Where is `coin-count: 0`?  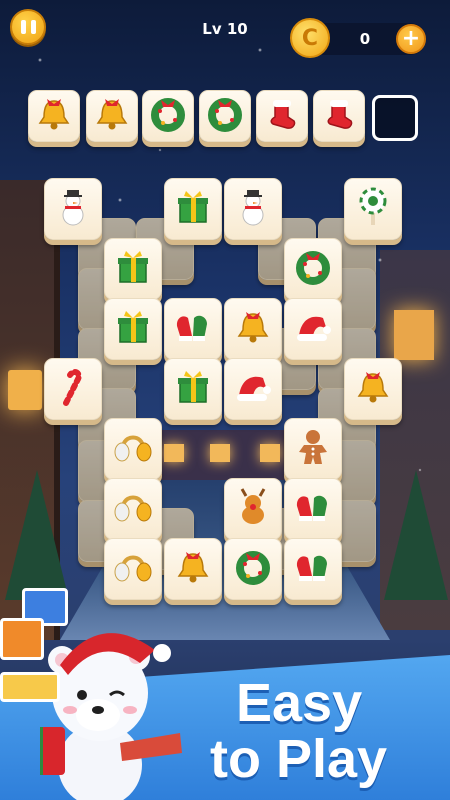 coin-count: 0 is located at coordinates (365, 39).